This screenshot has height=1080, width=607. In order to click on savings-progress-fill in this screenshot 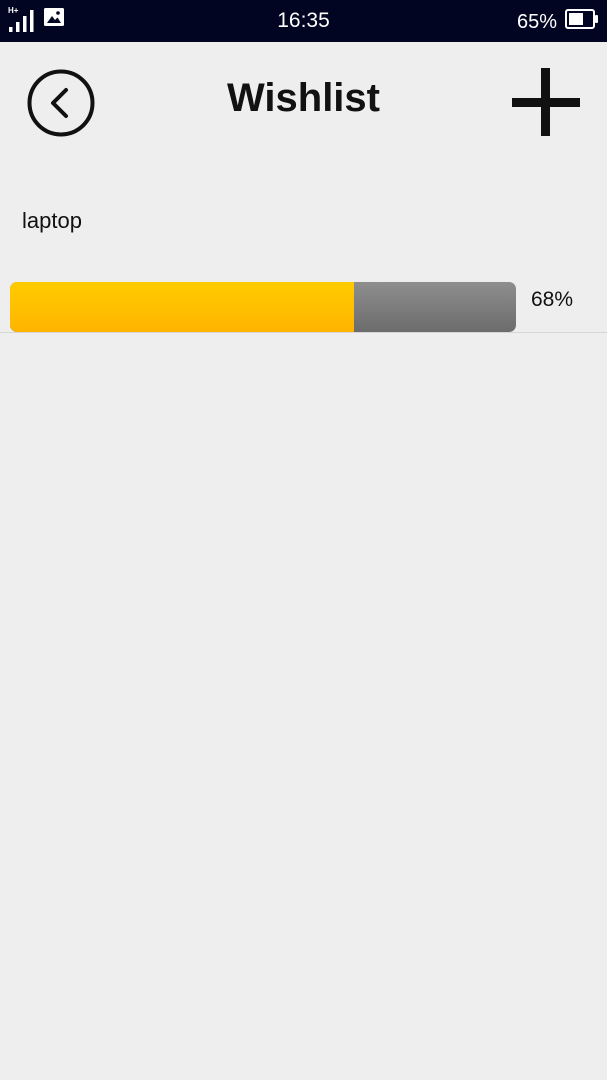, I will do `click(182, 307)`.